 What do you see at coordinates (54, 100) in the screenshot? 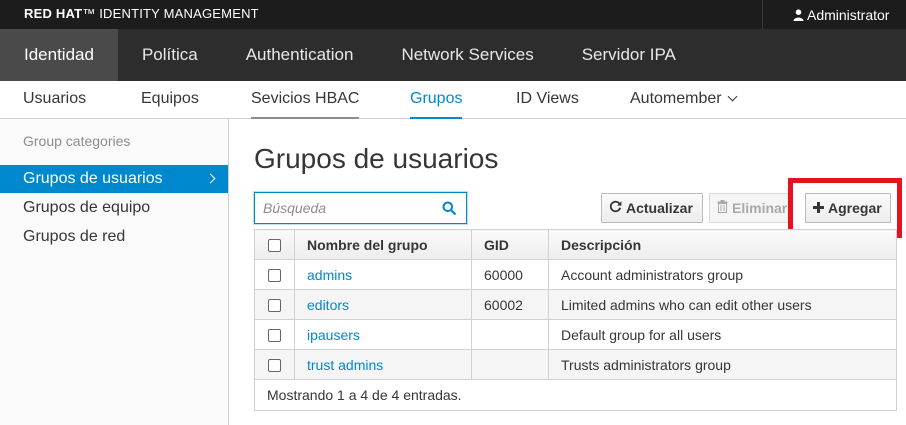
I see `subnav-usuarios: Usuarios` at bounding box center [54, 100].